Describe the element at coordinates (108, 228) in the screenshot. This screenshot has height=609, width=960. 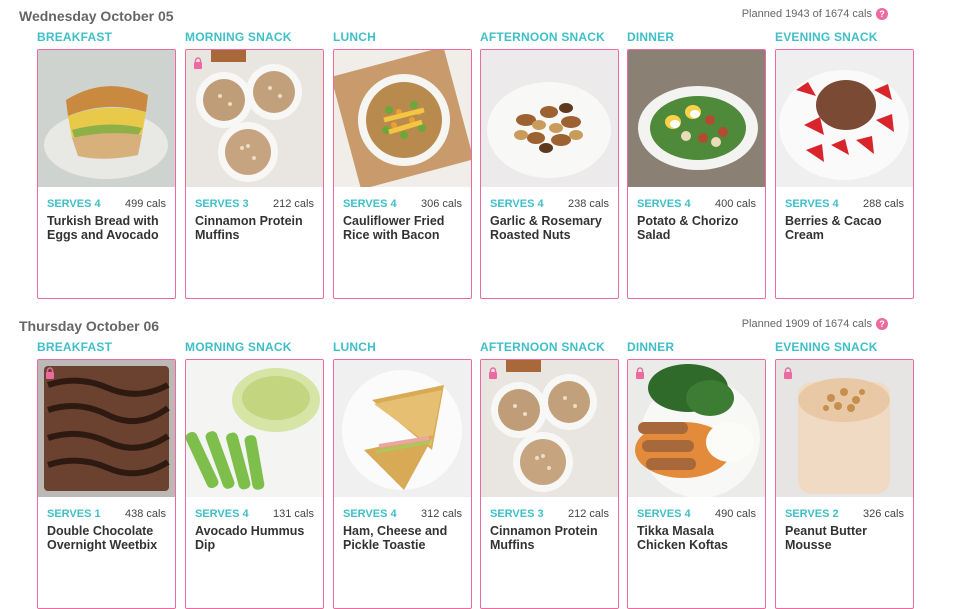
I see `recipe-name: Turkish Bread with Eggs and Avocado` at that location.